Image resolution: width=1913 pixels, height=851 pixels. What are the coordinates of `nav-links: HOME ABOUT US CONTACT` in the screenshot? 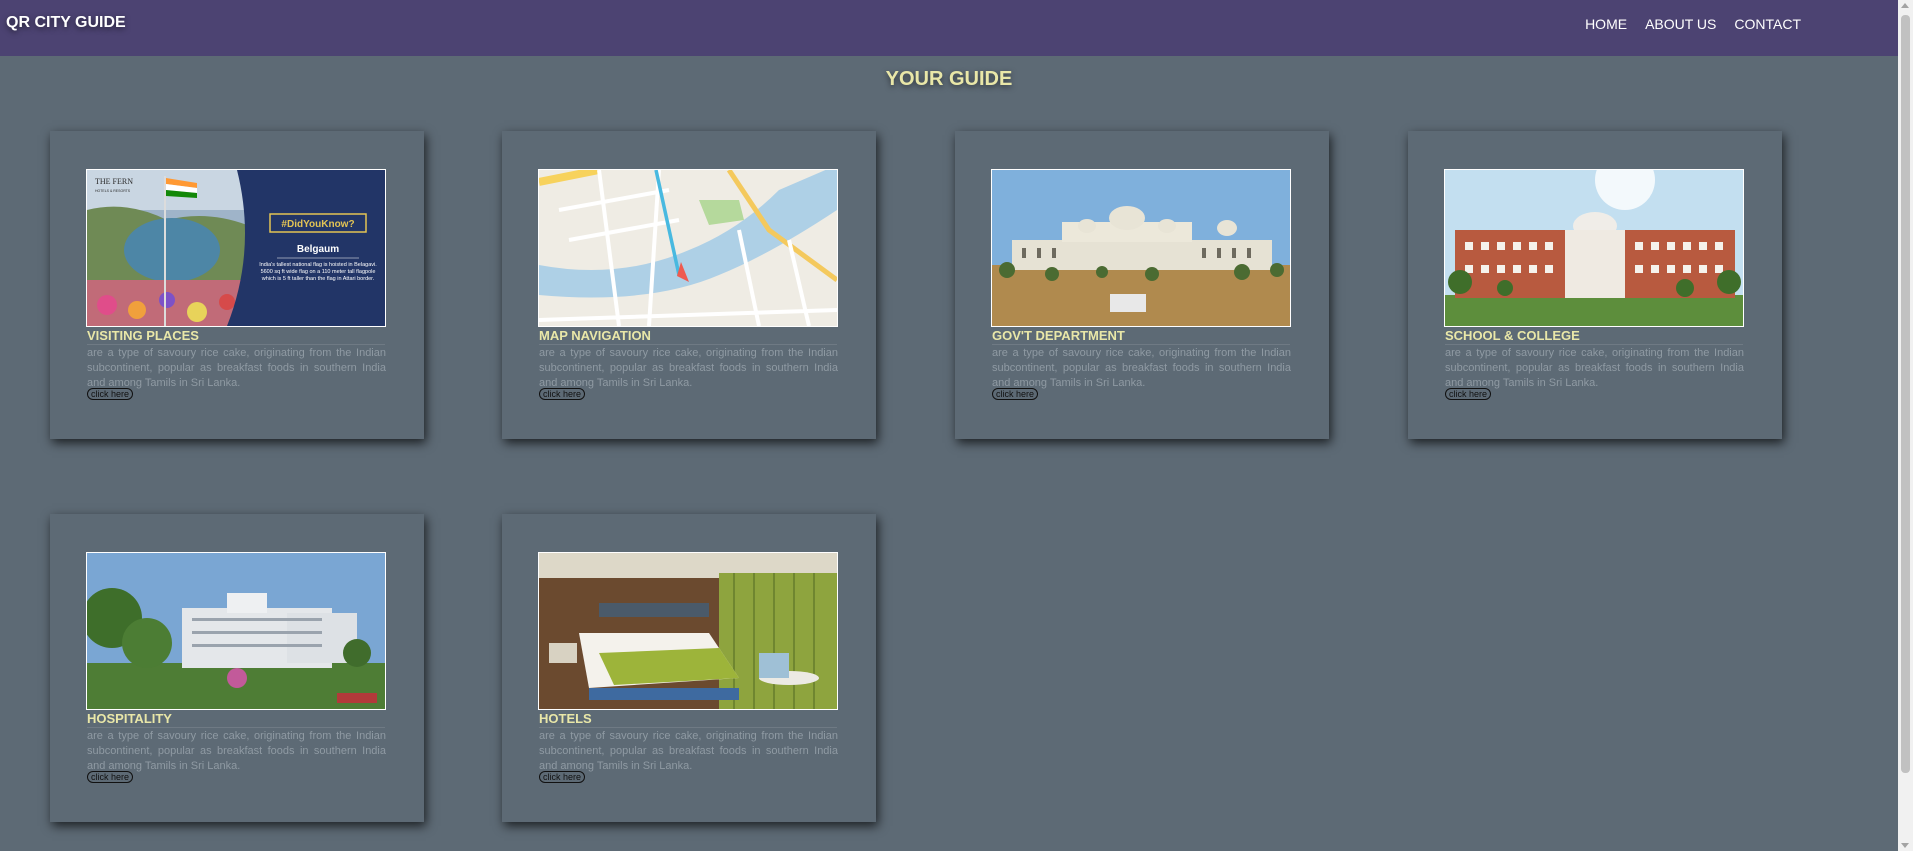 It's located at (1684, 24).